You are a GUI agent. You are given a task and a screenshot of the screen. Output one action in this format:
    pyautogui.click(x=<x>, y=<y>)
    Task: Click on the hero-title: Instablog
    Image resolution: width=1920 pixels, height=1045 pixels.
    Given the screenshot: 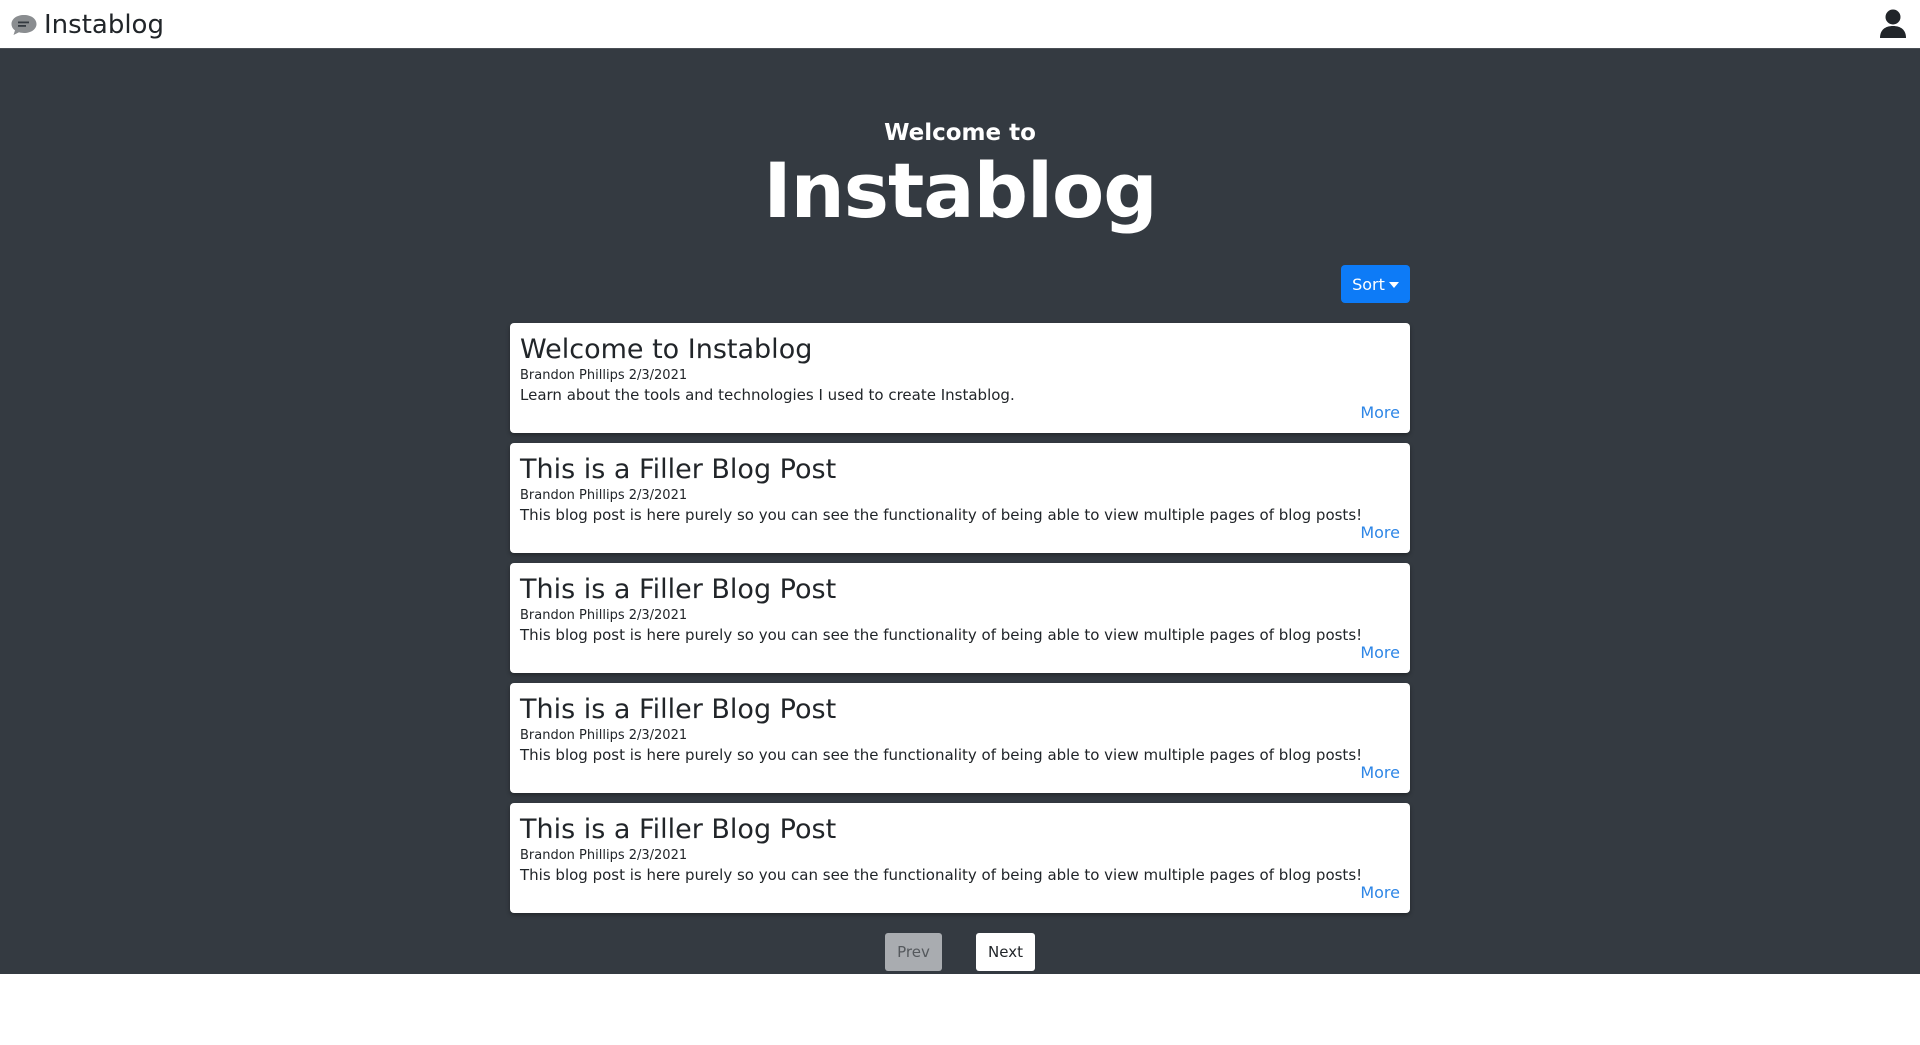 What is the action you would take?
    pyautogui.click(x=960, y=190)
    